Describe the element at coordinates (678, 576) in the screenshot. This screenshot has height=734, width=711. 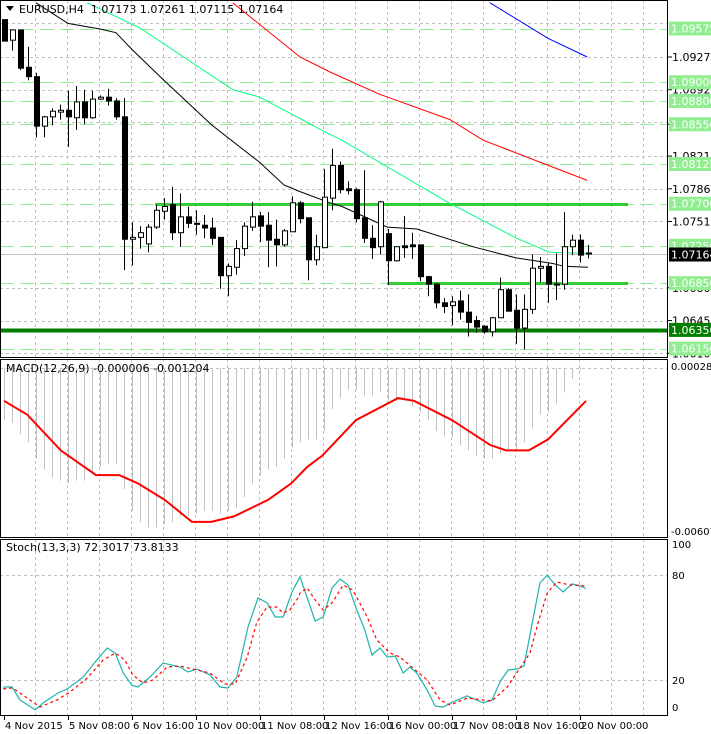
I see `stoch-axis-label: 80` at that location.